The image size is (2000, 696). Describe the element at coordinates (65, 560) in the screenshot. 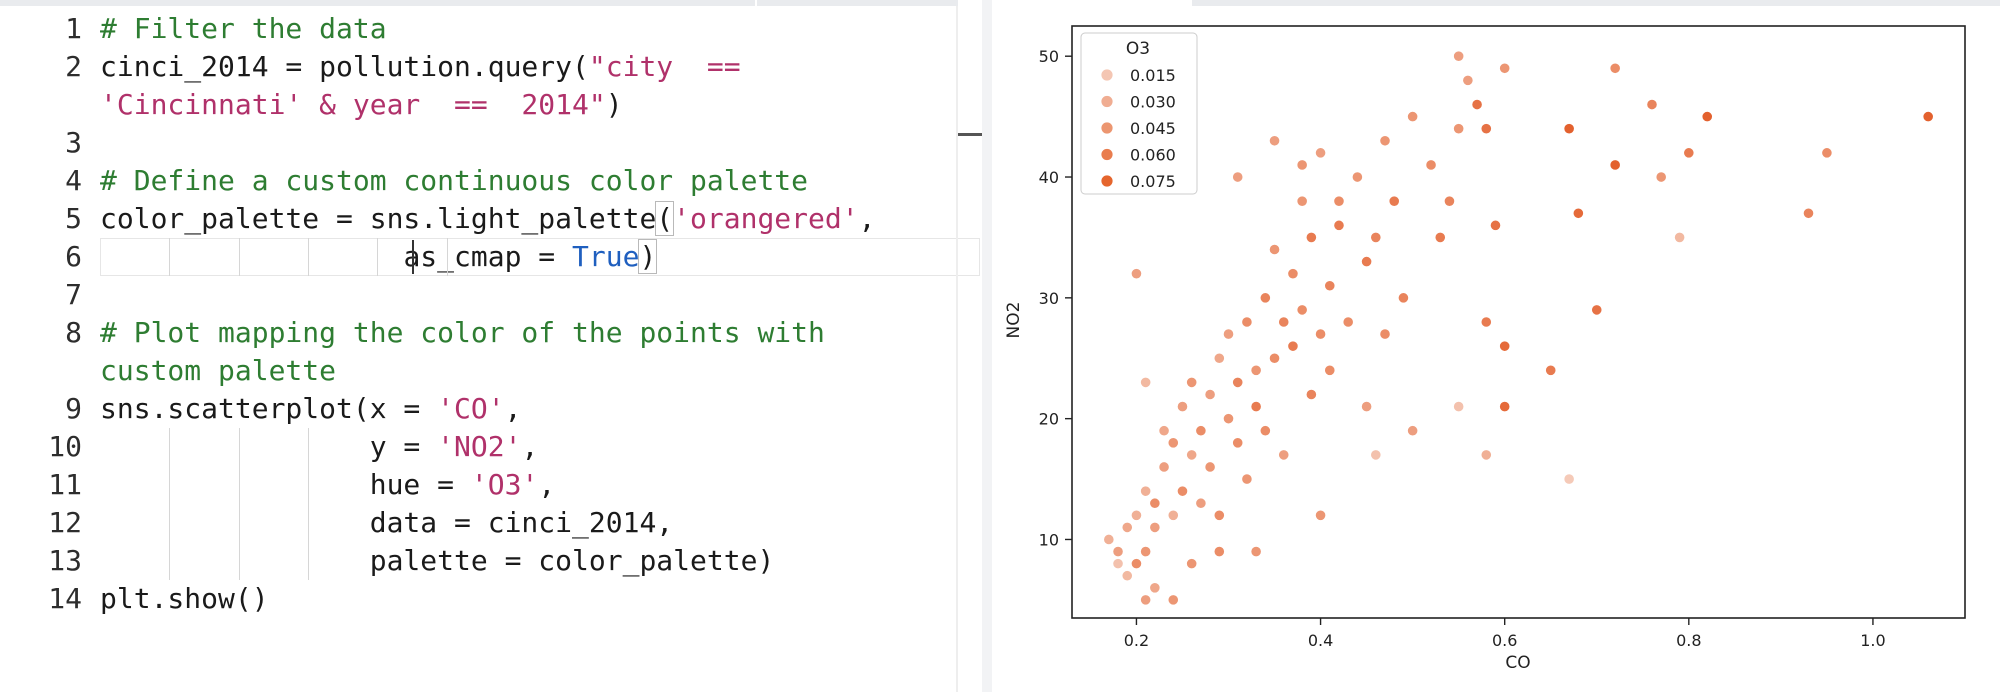

I see `line-number: 13` at that location.